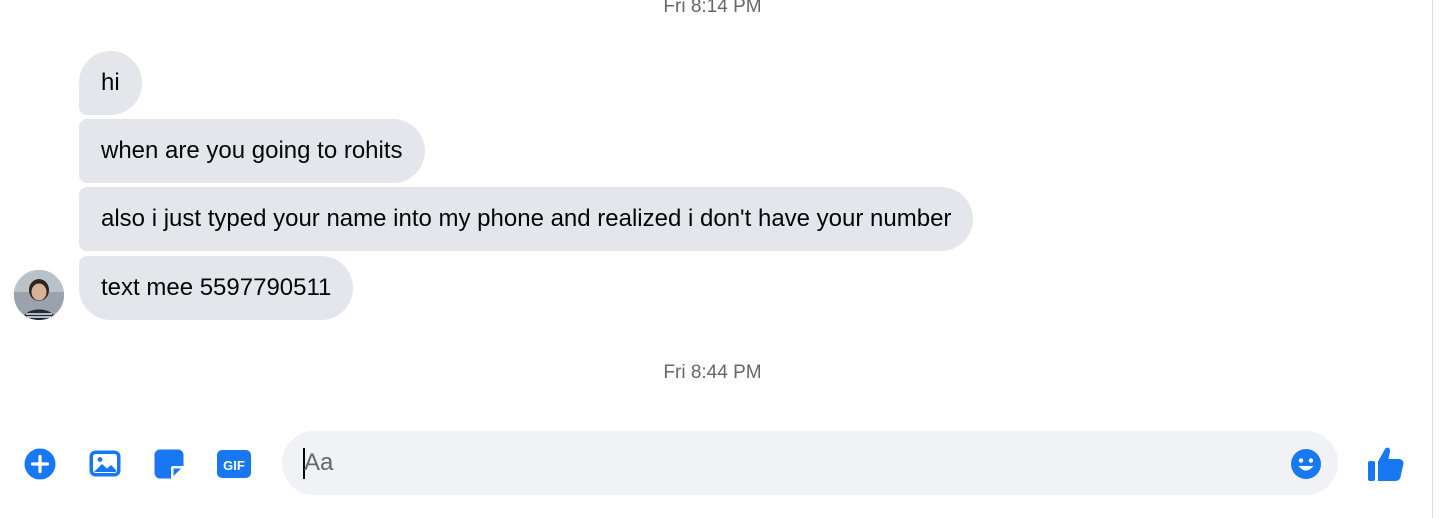 The height and width of the screenshot is (518, 1442). I want to click on image-icon, so click(105, 464).